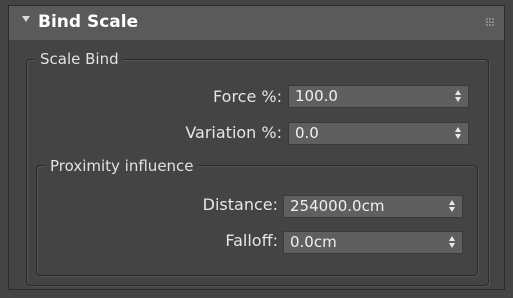 This screenshot has width=513, height=298. What do you see at coordinates (233, 132) in the screenshot?
I see `variation-label: Variation %:` at bounding box center [233, 132].